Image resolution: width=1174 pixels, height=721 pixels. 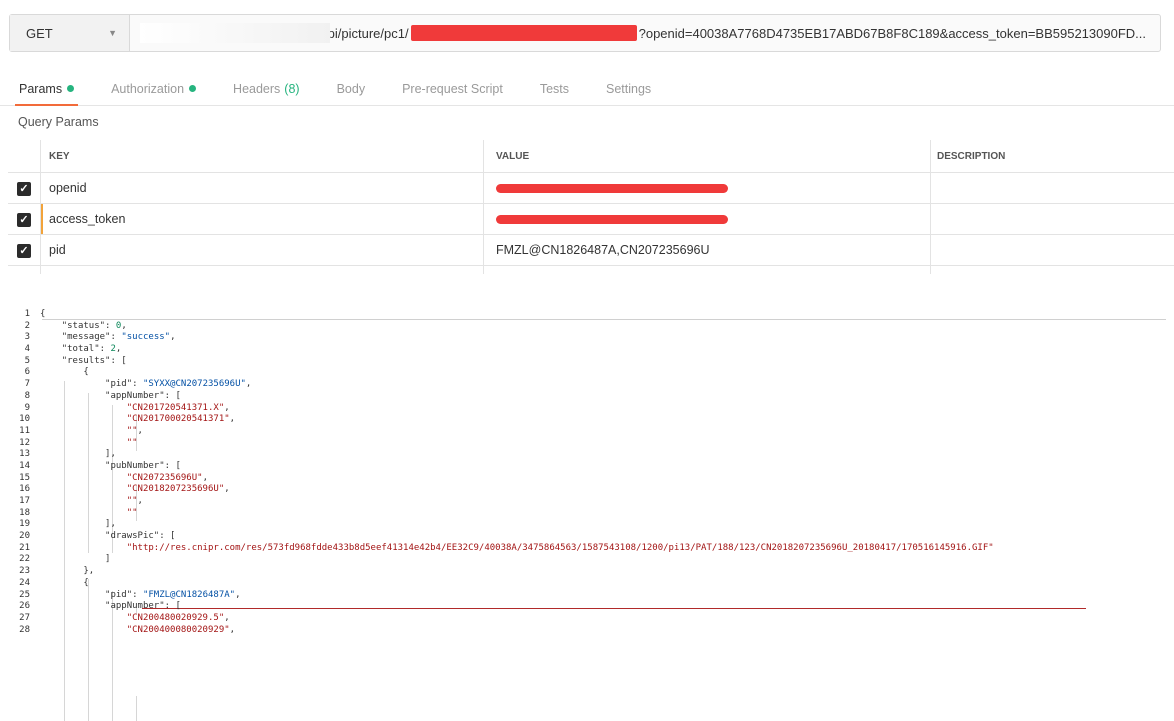 I want to click on message-value: "success", so click(x=145, y=337).